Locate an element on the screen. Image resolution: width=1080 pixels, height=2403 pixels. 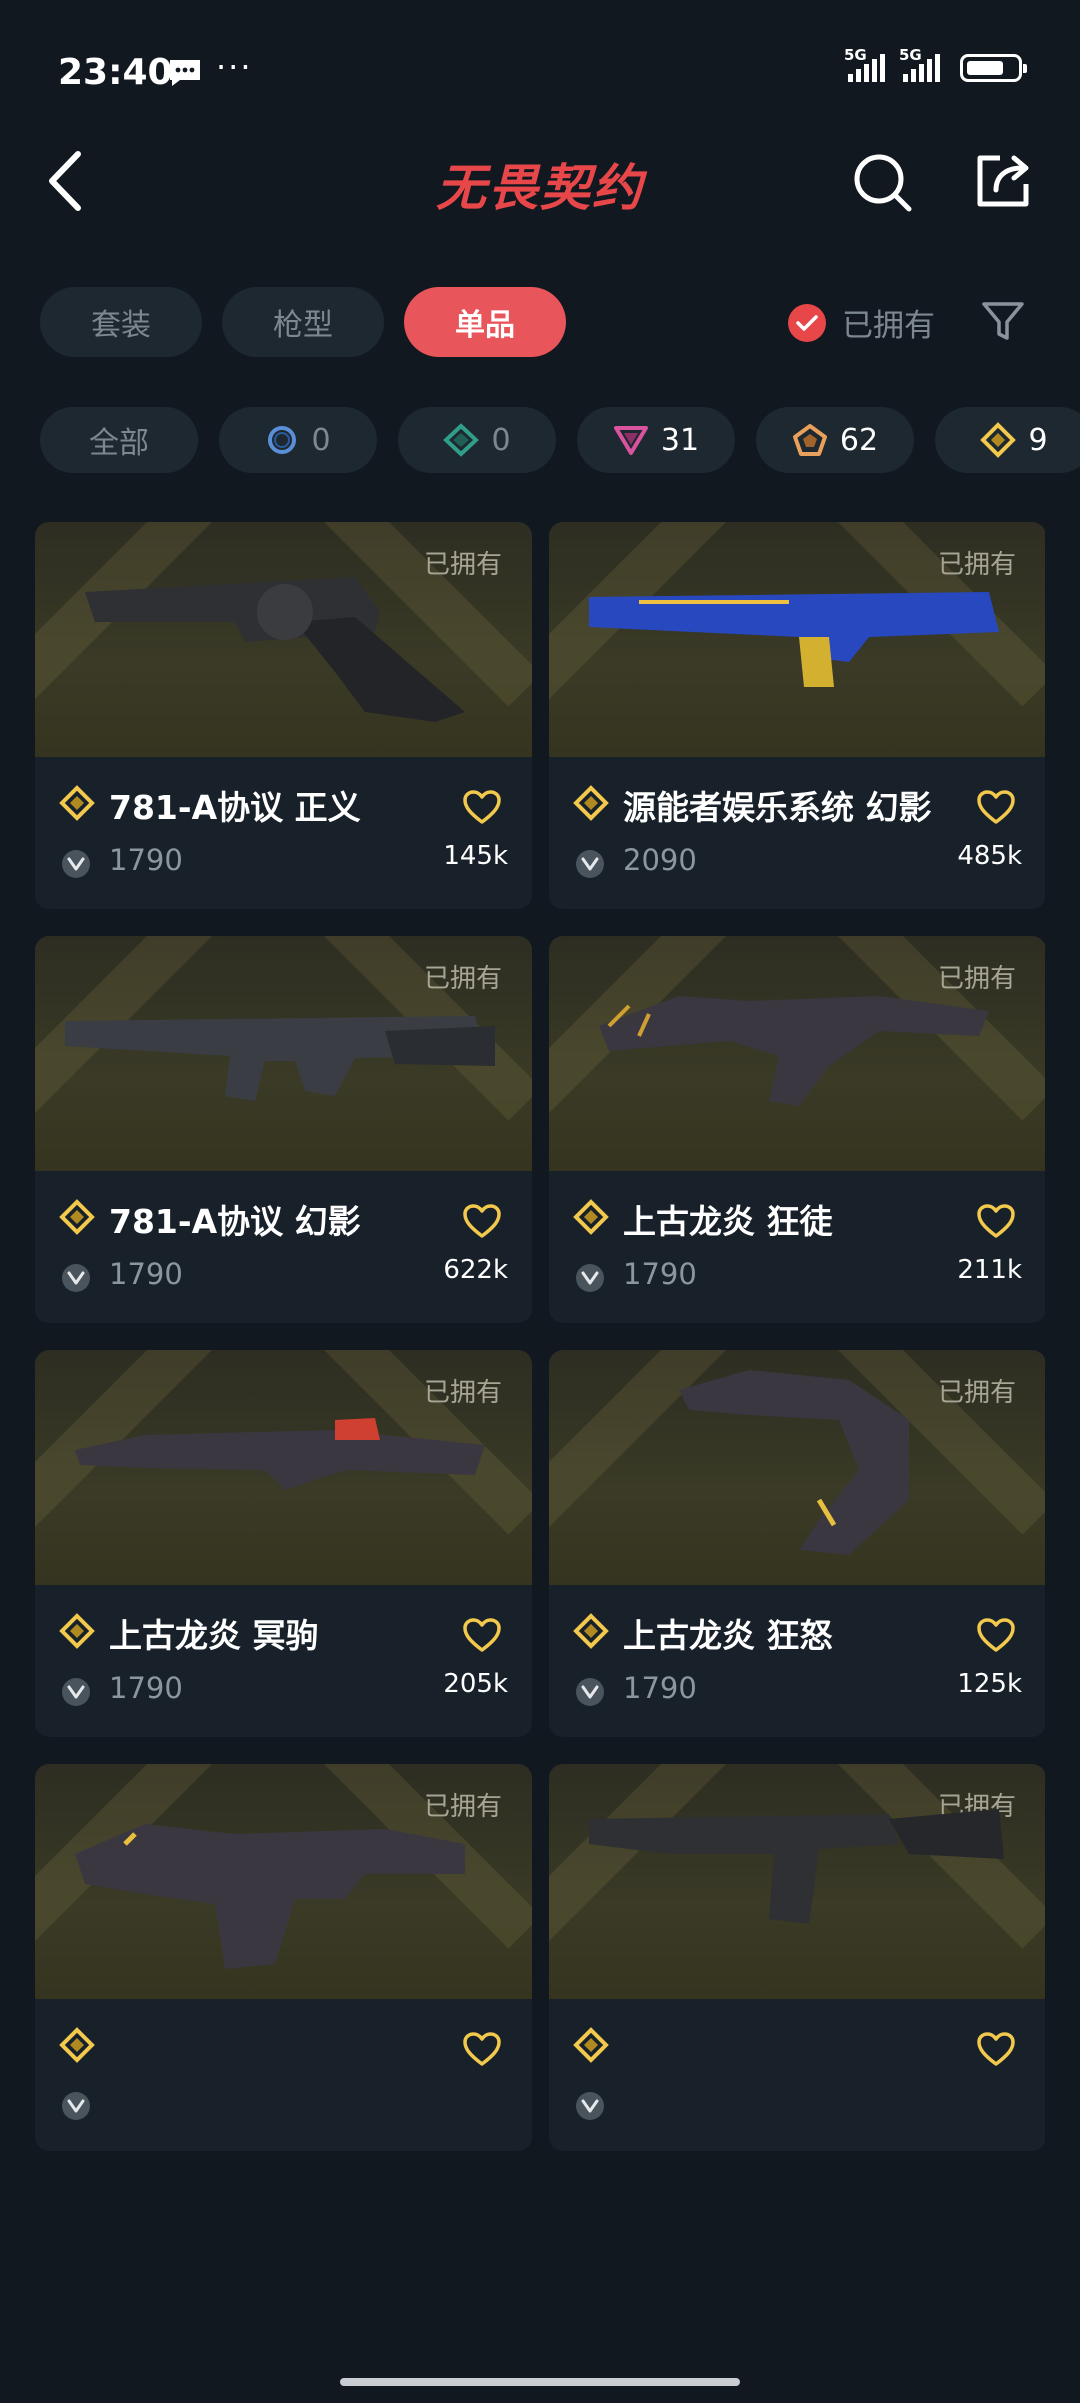
tier-filter-deluxe: 0 is located at coordinates (477, 440).